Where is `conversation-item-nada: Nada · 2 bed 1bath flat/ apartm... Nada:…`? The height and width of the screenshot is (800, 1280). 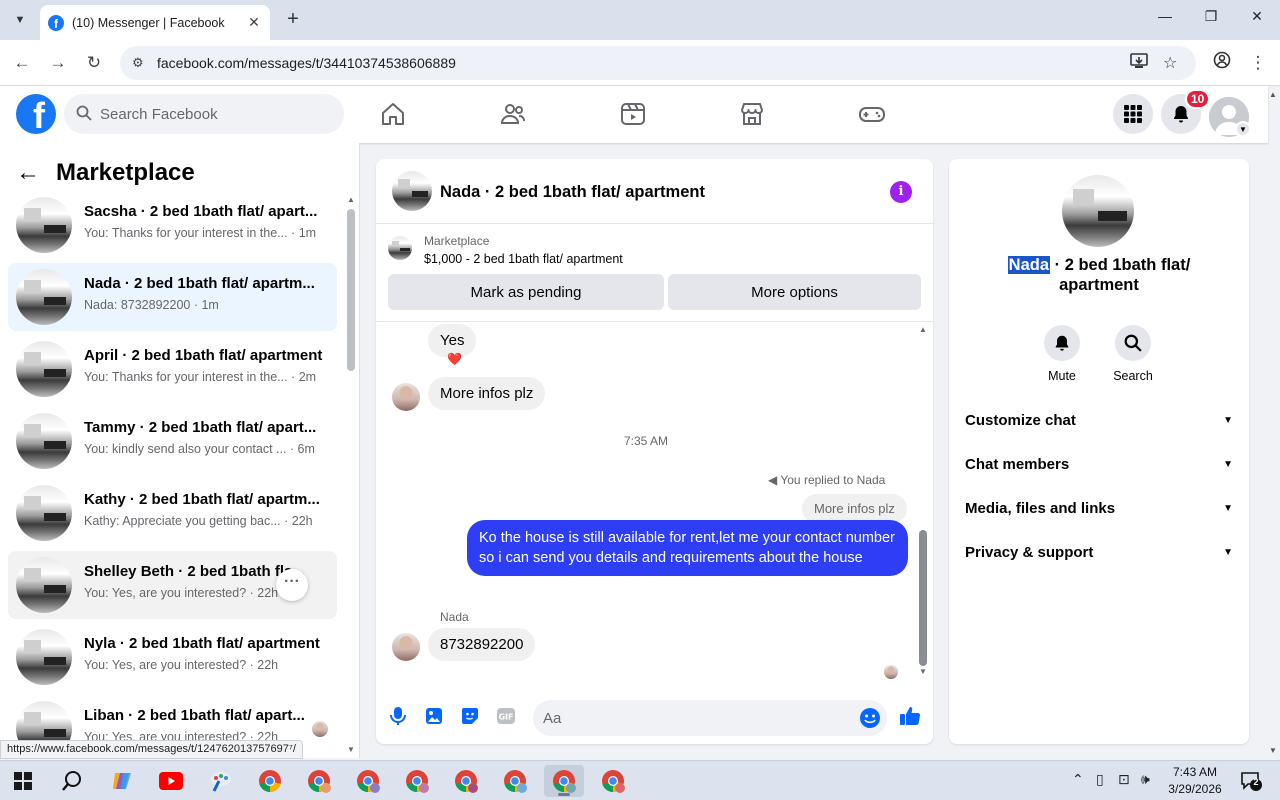 conversation-item-nada: Nada · 2 bed 1bath flat/ apartm... Nada:… is located at coordinates (172, 297).